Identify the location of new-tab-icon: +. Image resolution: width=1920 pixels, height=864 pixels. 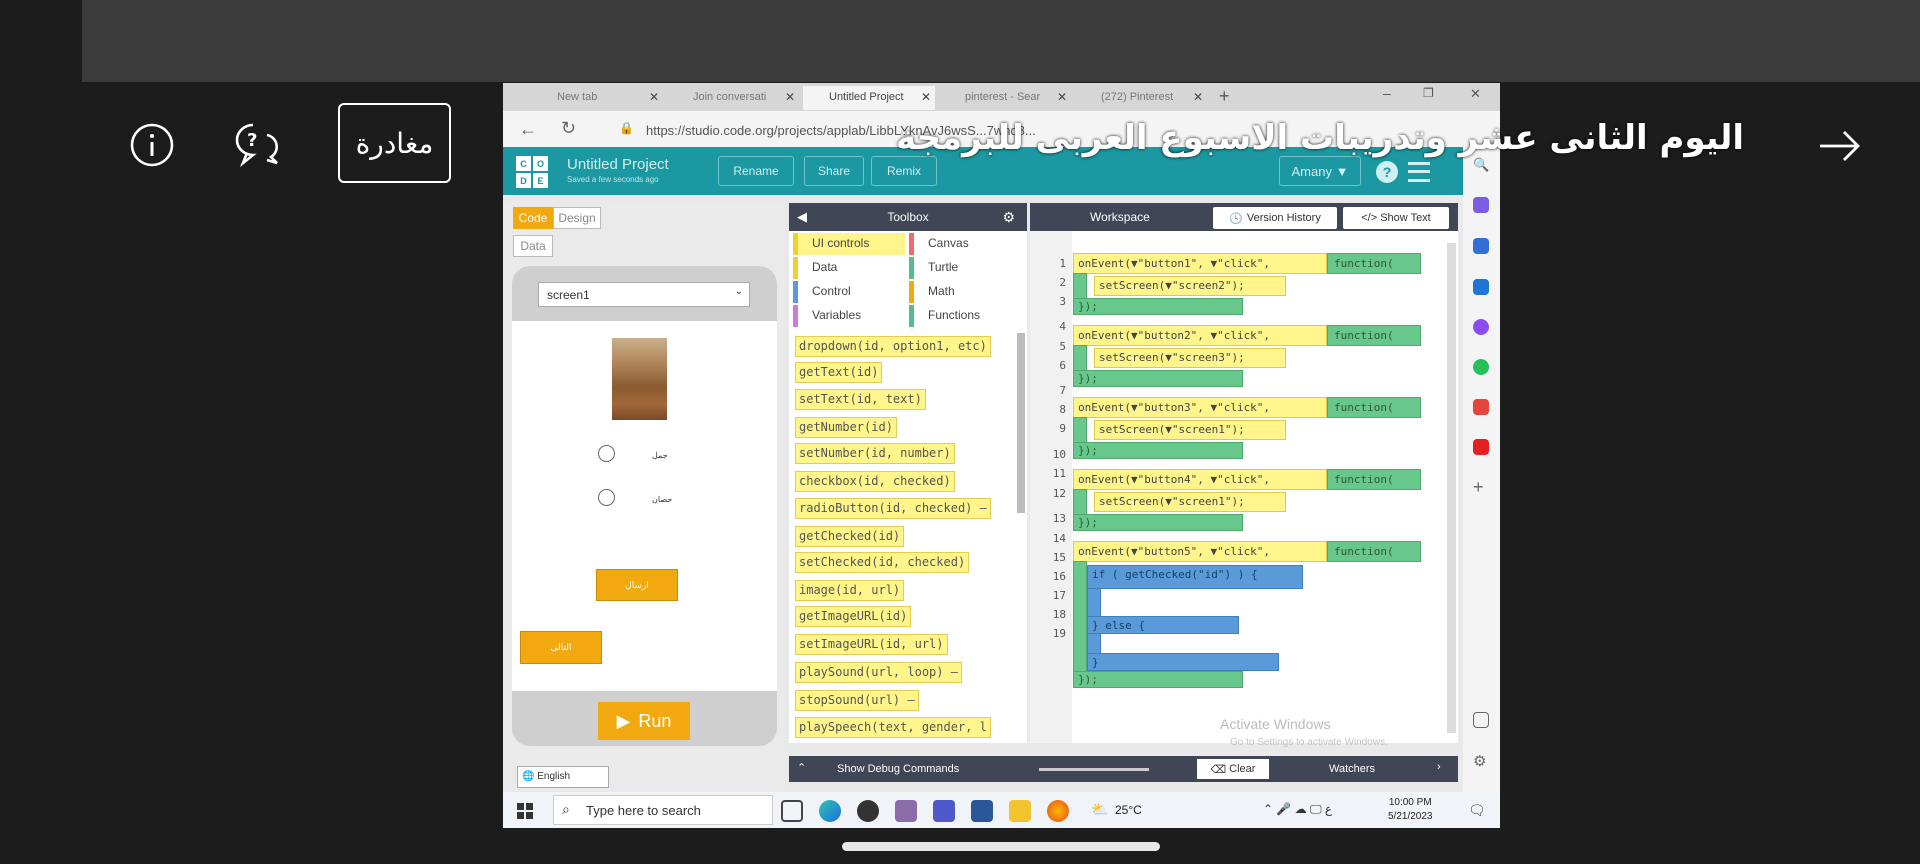
(1224, 96).